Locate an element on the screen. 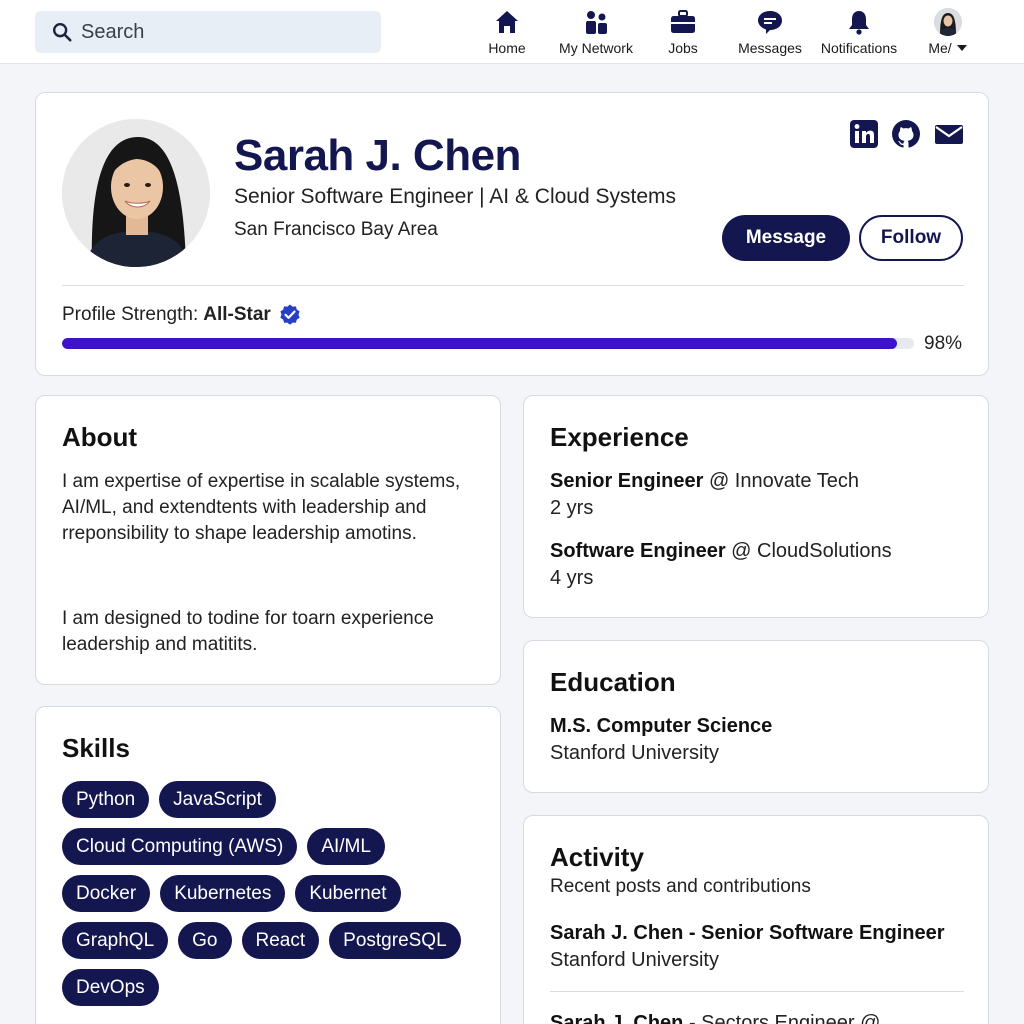 The width and height of the screenshot is (1024, 1024). nav-home-label: Home is located at coordinates (507, 48).